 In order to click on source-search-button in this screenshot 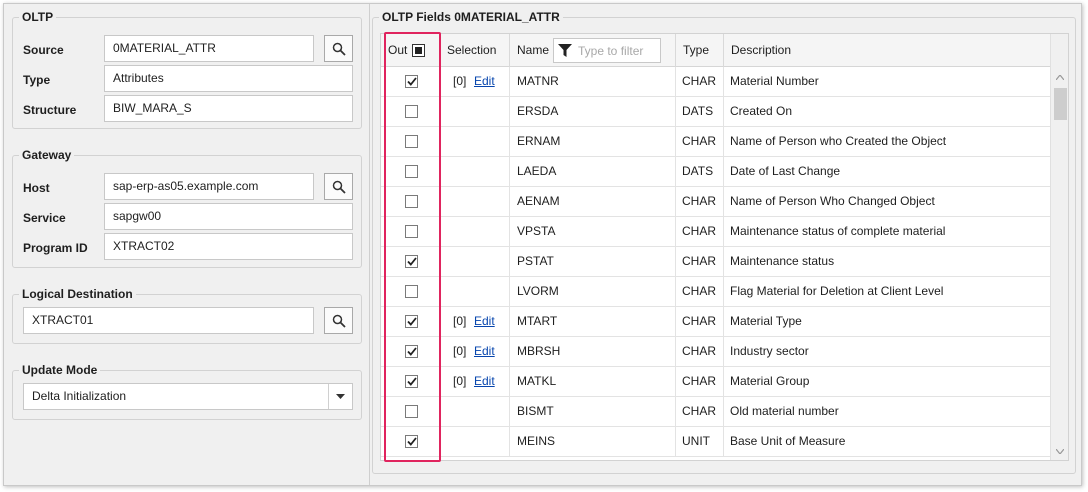, I will do `click(338, 48)`.